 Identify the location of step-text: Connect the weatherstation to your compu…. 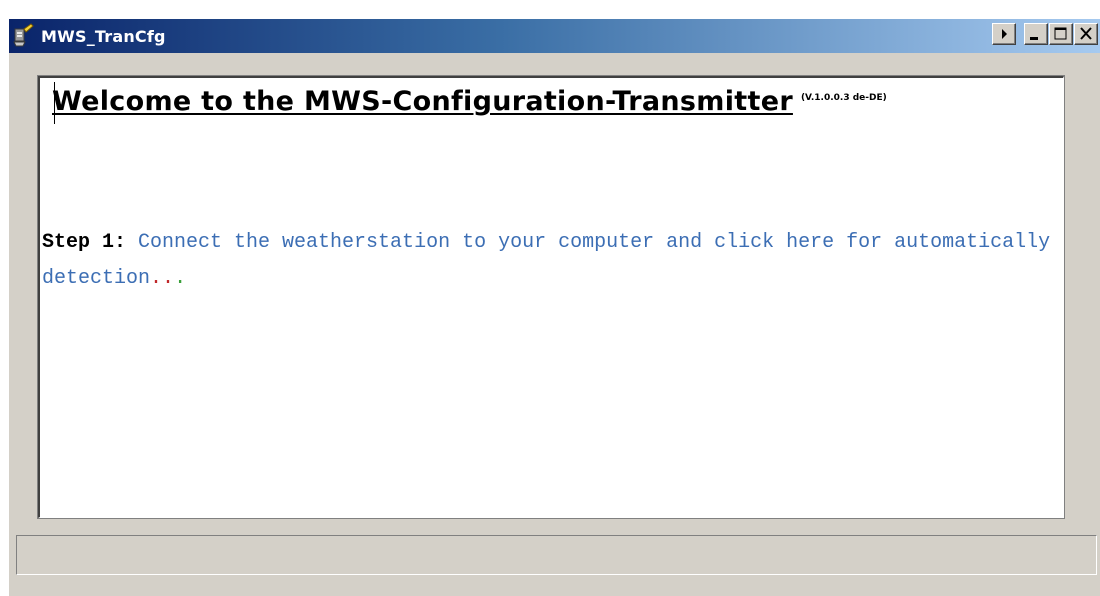
(546, 260).